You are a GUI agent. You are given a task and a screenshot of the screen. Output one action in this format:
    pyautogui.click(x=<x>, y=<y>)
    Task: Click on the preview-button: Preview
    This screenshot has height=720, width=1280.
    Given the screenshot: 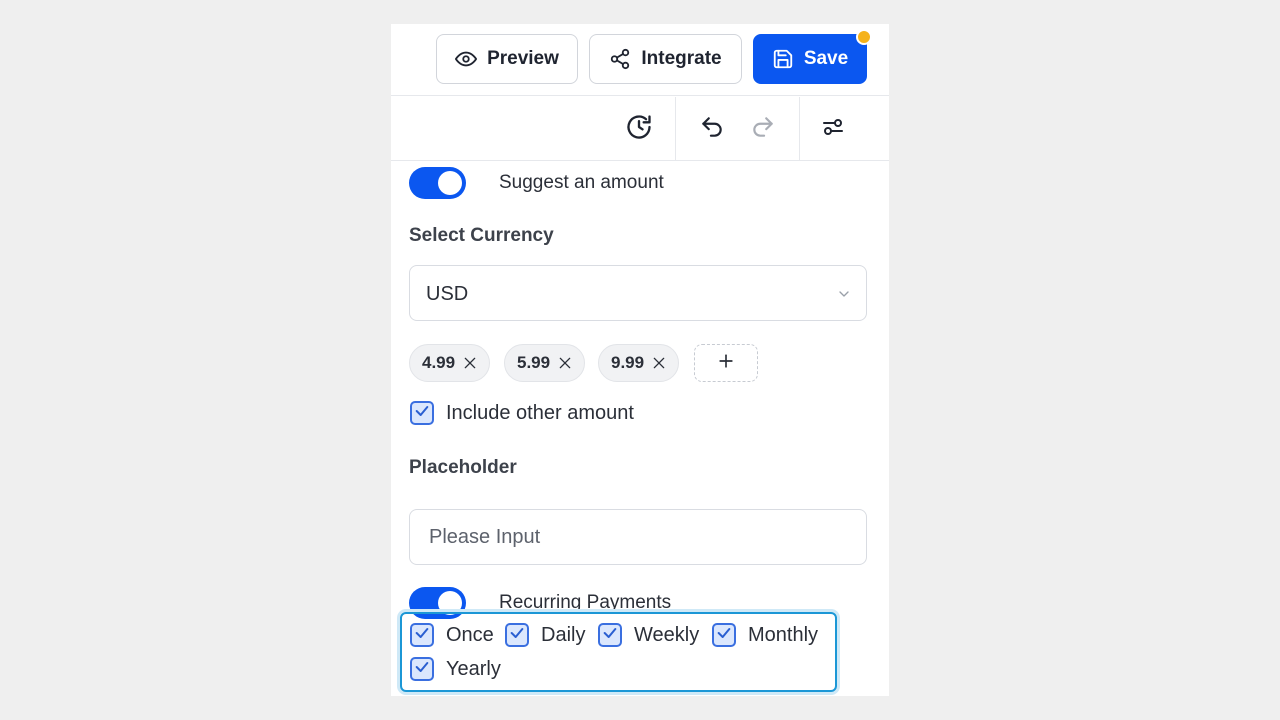 What is the action you would take?
    pyautogui.click(x=507, y=59)
    